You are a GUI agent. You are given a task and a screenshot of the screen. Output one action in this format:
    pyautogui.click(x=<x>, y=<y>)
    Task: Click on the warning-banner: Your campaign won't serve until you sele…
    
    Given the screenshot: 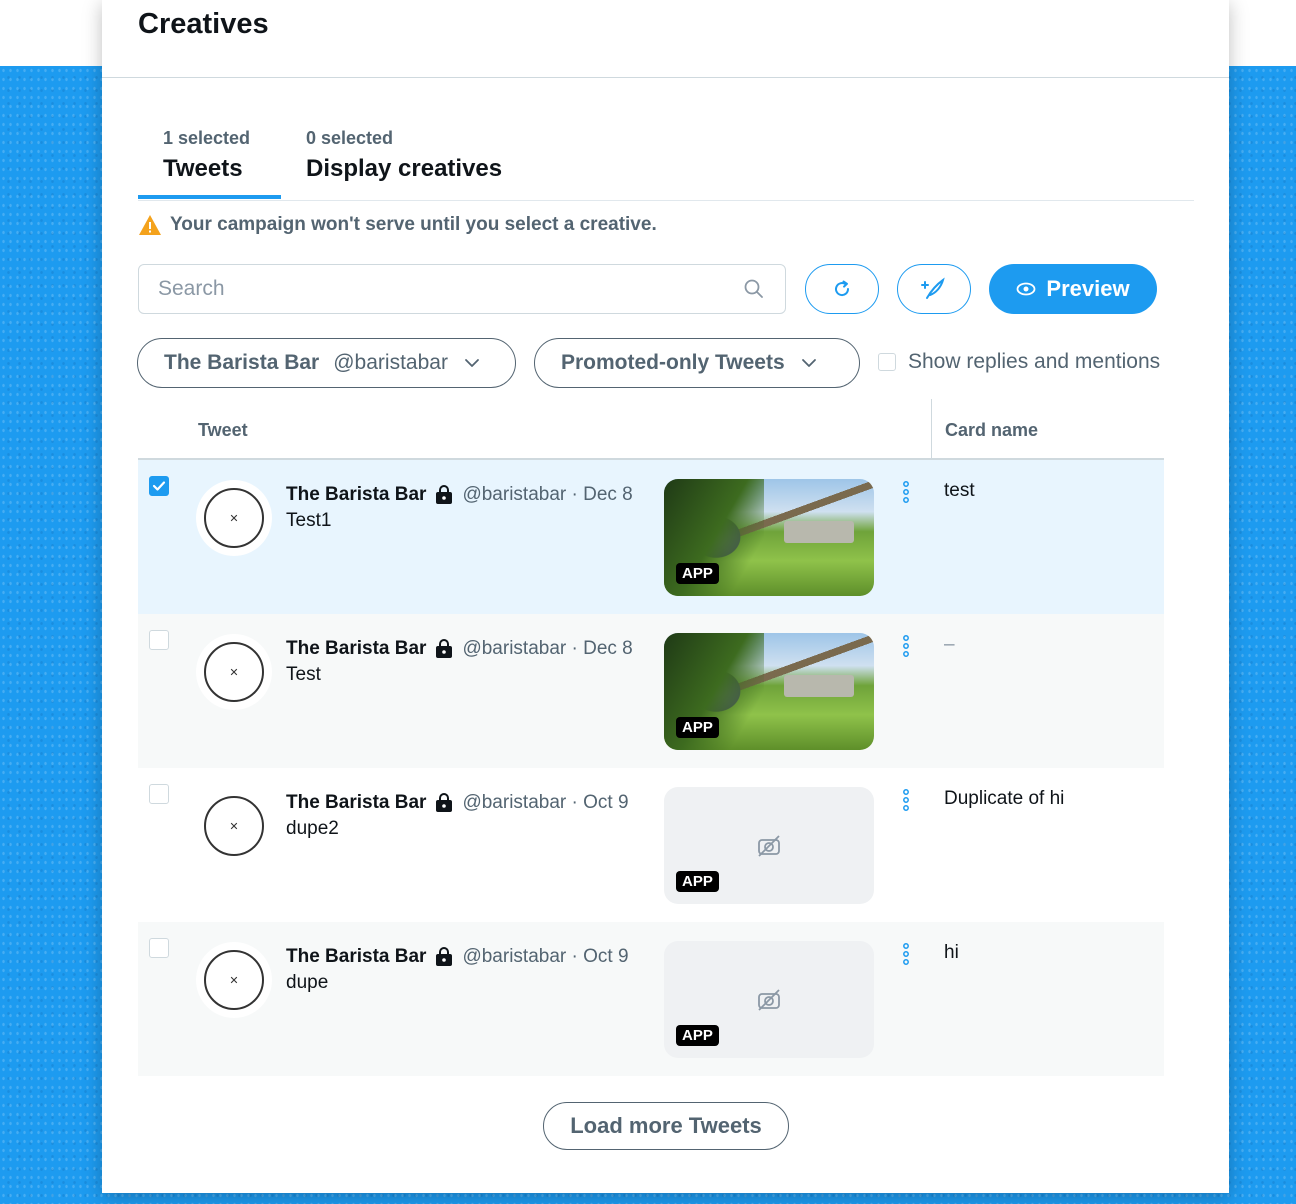 What is the action you would take?
    pyautogui.click(x=397, y=225)
    